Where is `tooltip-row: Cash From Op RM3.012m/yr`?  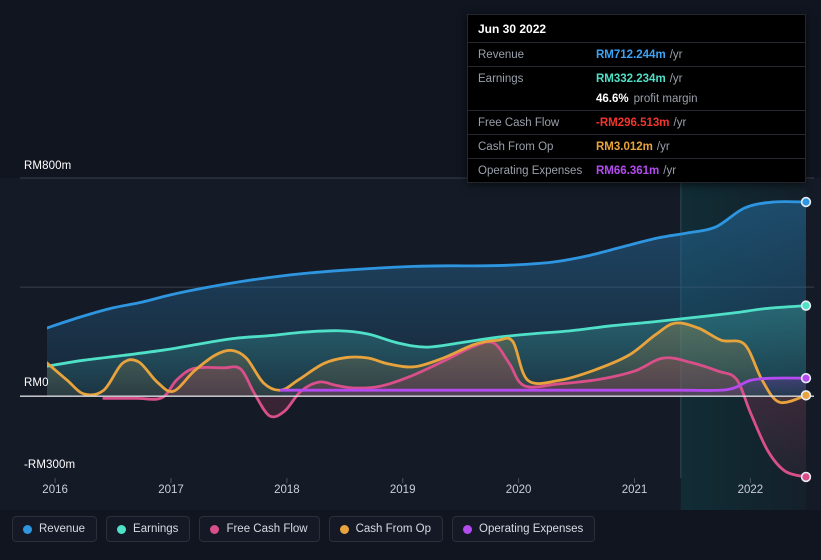 tooltip-row: Cash From Op RM3.012m/yr is located at coordinates (636, 146).